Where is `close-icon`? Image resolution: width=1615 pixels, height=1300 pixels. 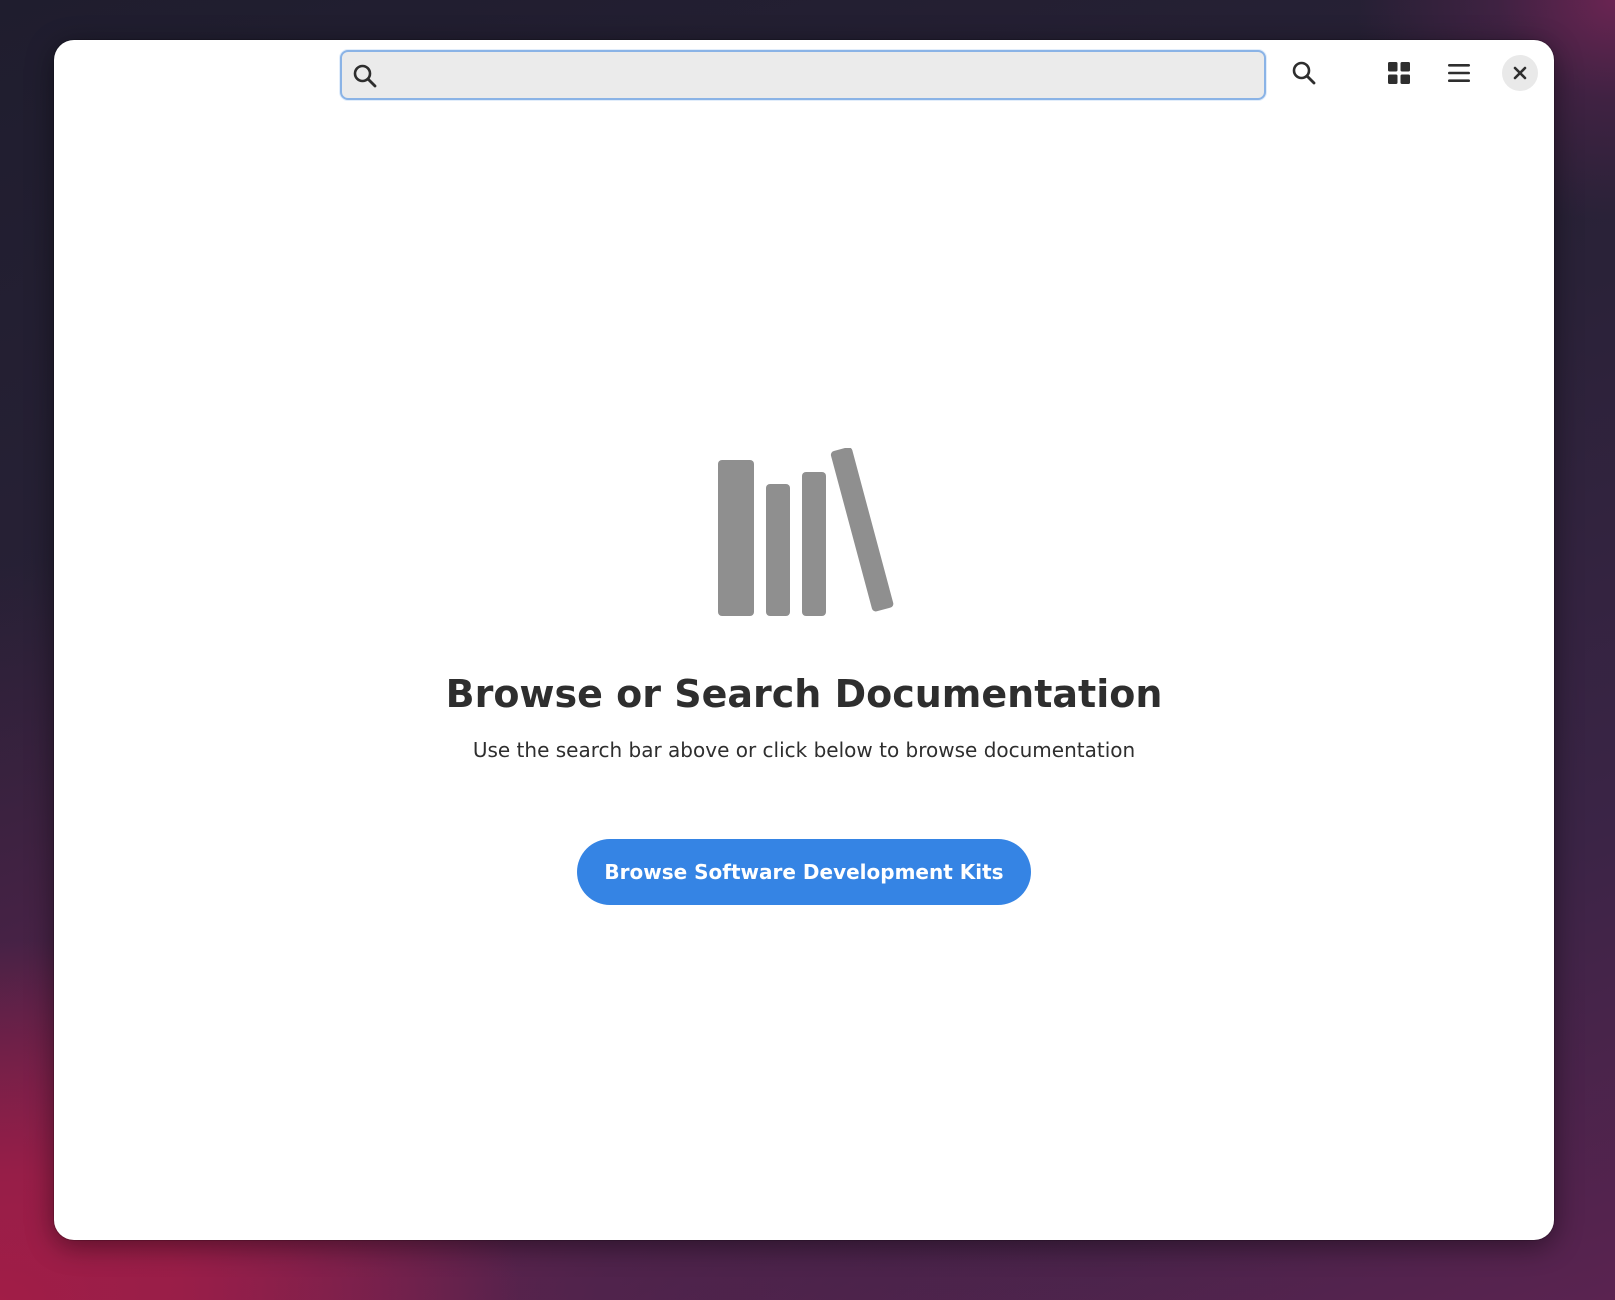
close-icon is located at coordinates (1520, 73).